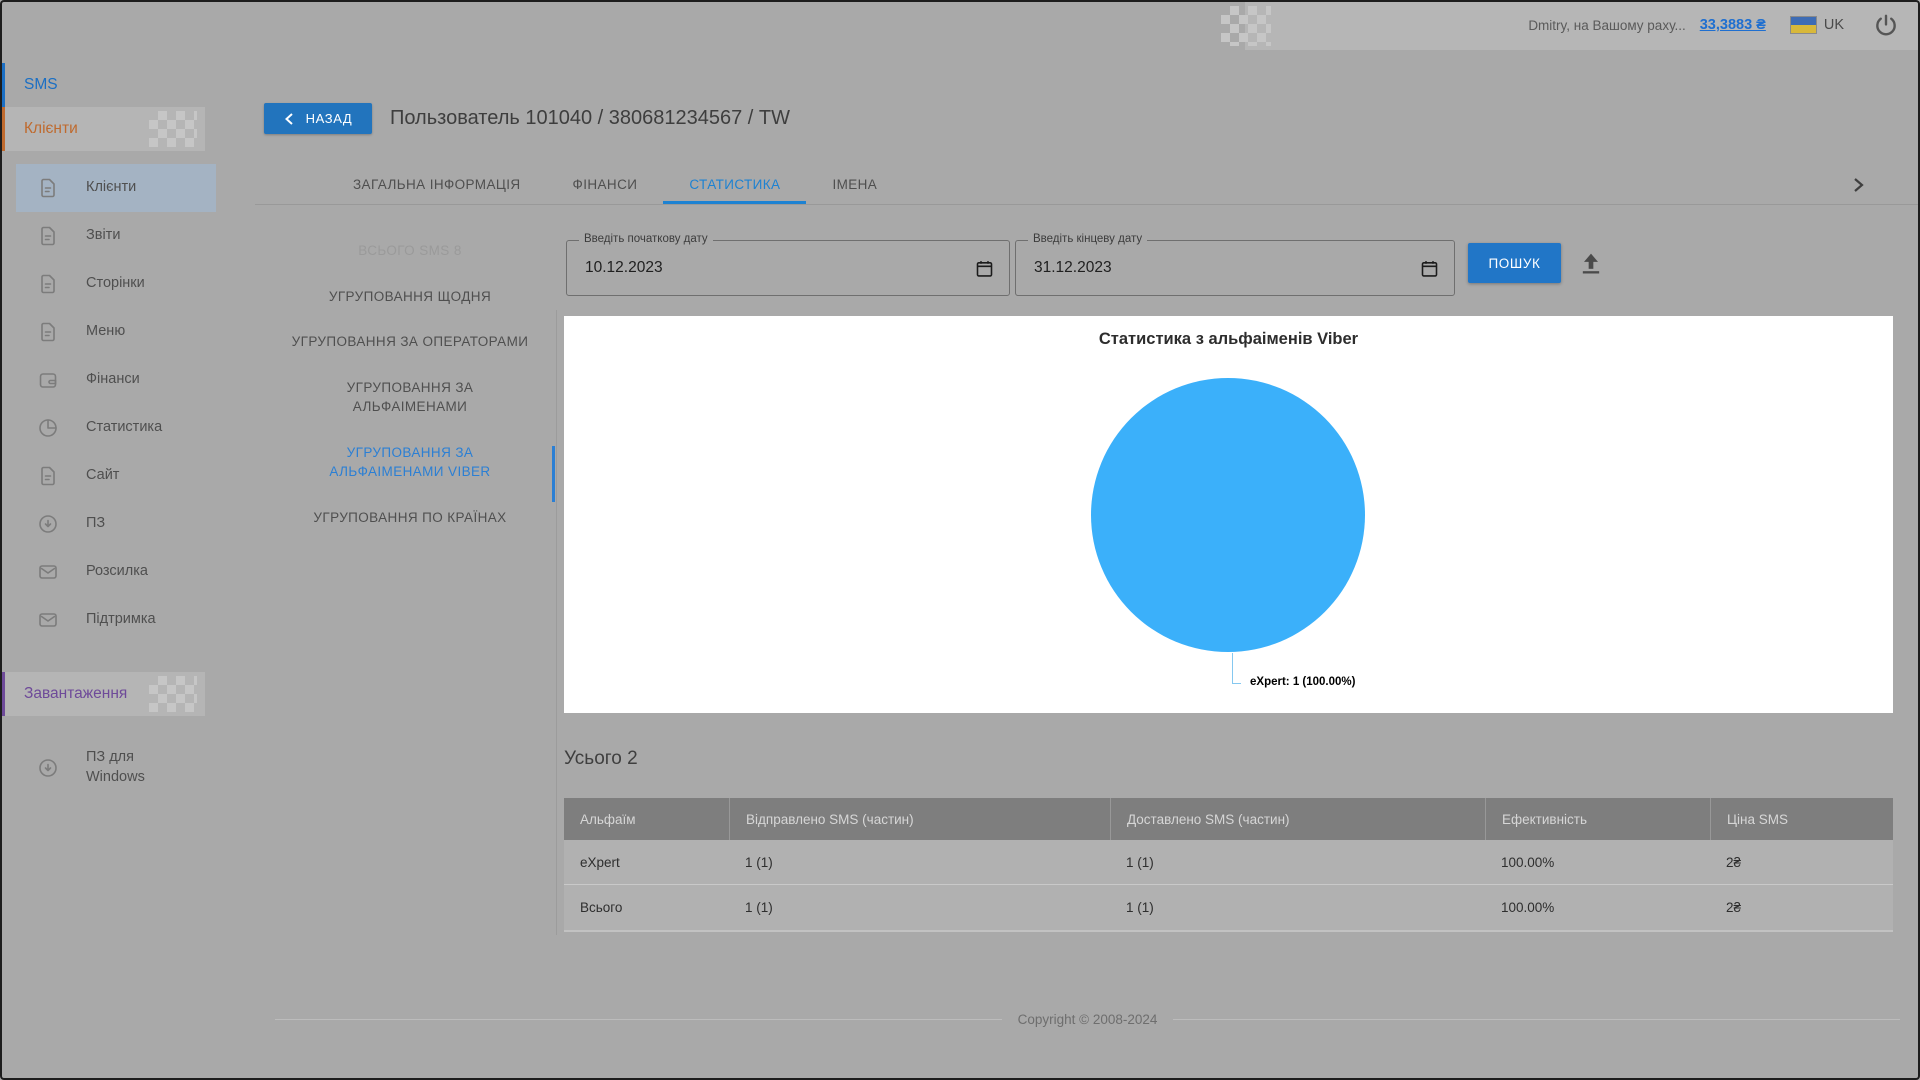  What do you see at coordinates (601, 907) in the screenshot?
I see `cell-alphaname: Всього` at bounding box center [601, 907].